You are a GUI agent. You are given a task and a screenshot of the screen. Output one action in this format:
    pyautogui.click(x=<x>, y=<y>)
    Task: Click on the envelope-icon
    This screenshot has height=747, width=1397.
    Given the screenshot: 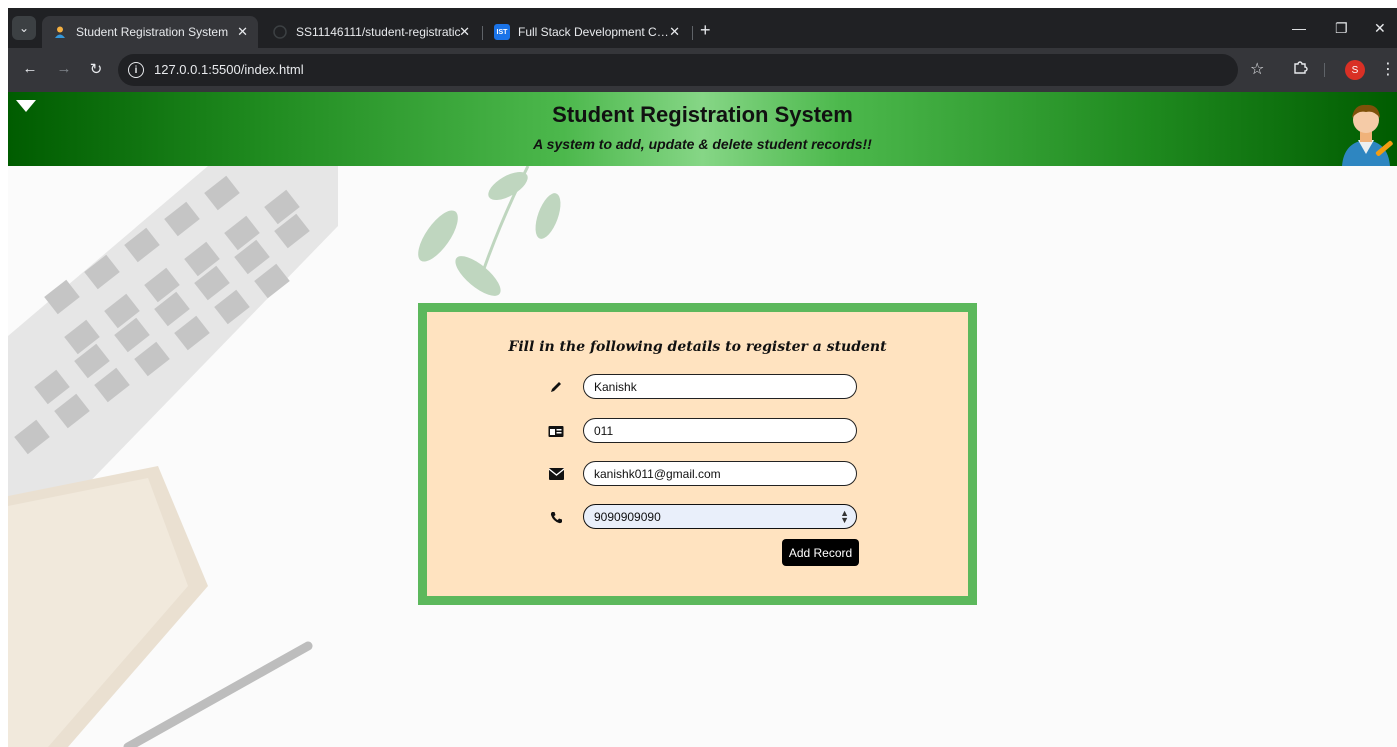 What is the action you would take?
    pyautogui.click(x=556, y=474)
    